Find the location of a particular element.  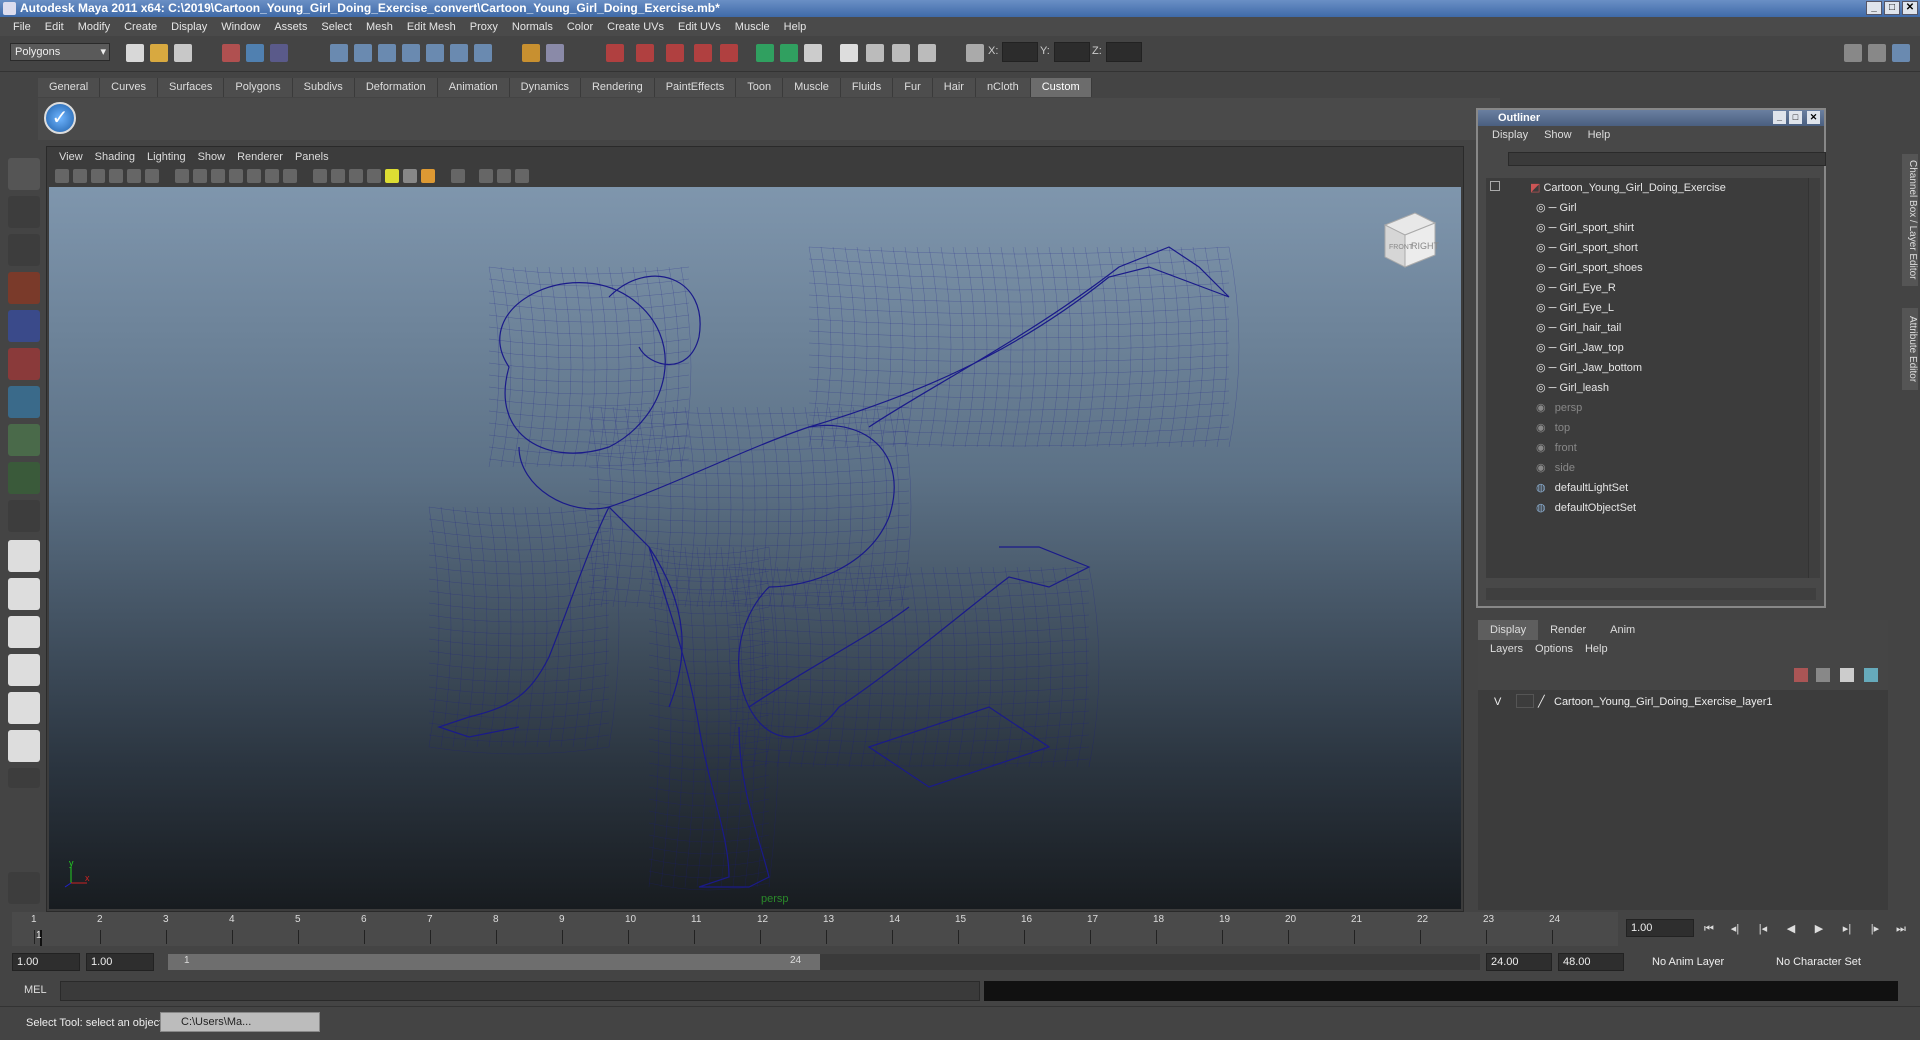

play-forwards-icon: ▶ is located at coordinates (1819, 929).